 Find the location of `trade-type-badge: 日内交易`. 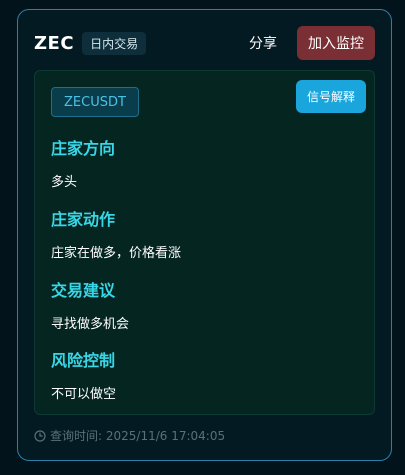

trade-type-badge: 日内交易 is located at coordinates (114, 43).